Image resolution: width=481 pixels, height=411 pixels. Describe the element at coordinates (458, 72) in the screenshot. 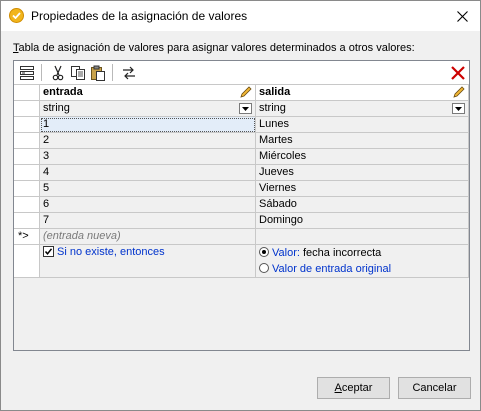

I see `delete-icon` at that location.